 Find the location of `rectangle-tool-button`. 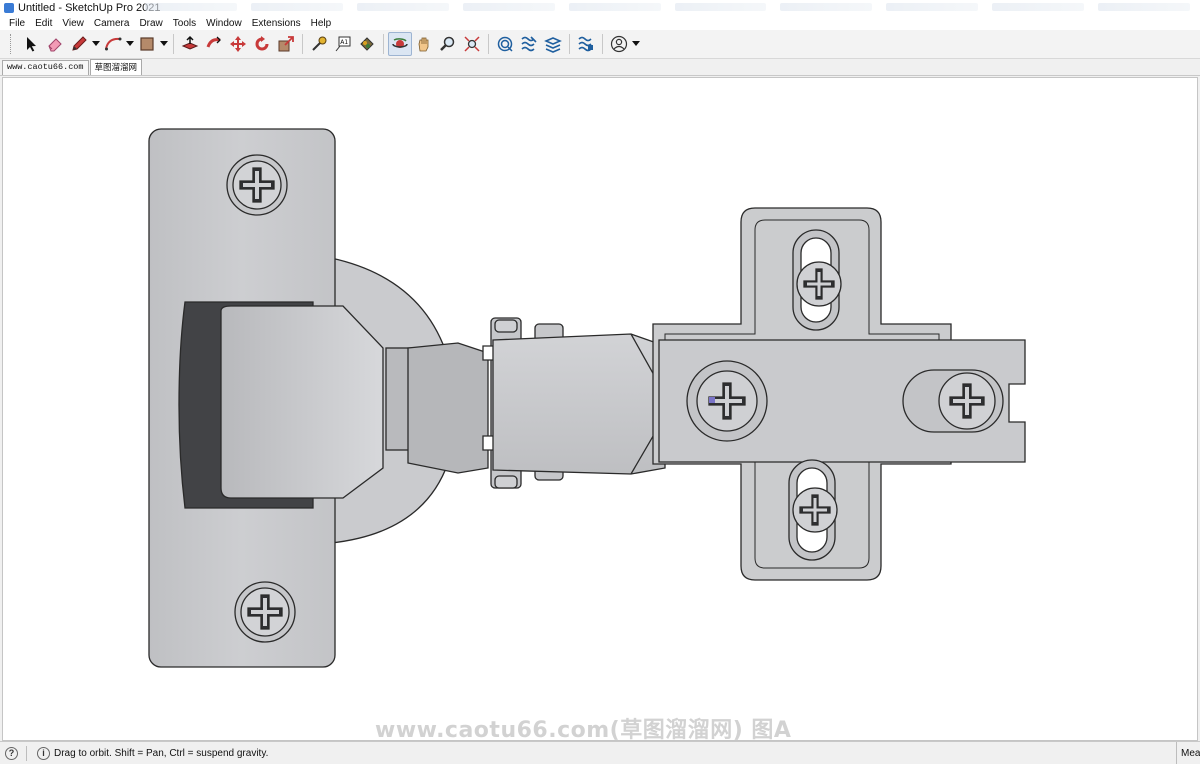

rectangle-tool-button is located at coordinates (147, 44).